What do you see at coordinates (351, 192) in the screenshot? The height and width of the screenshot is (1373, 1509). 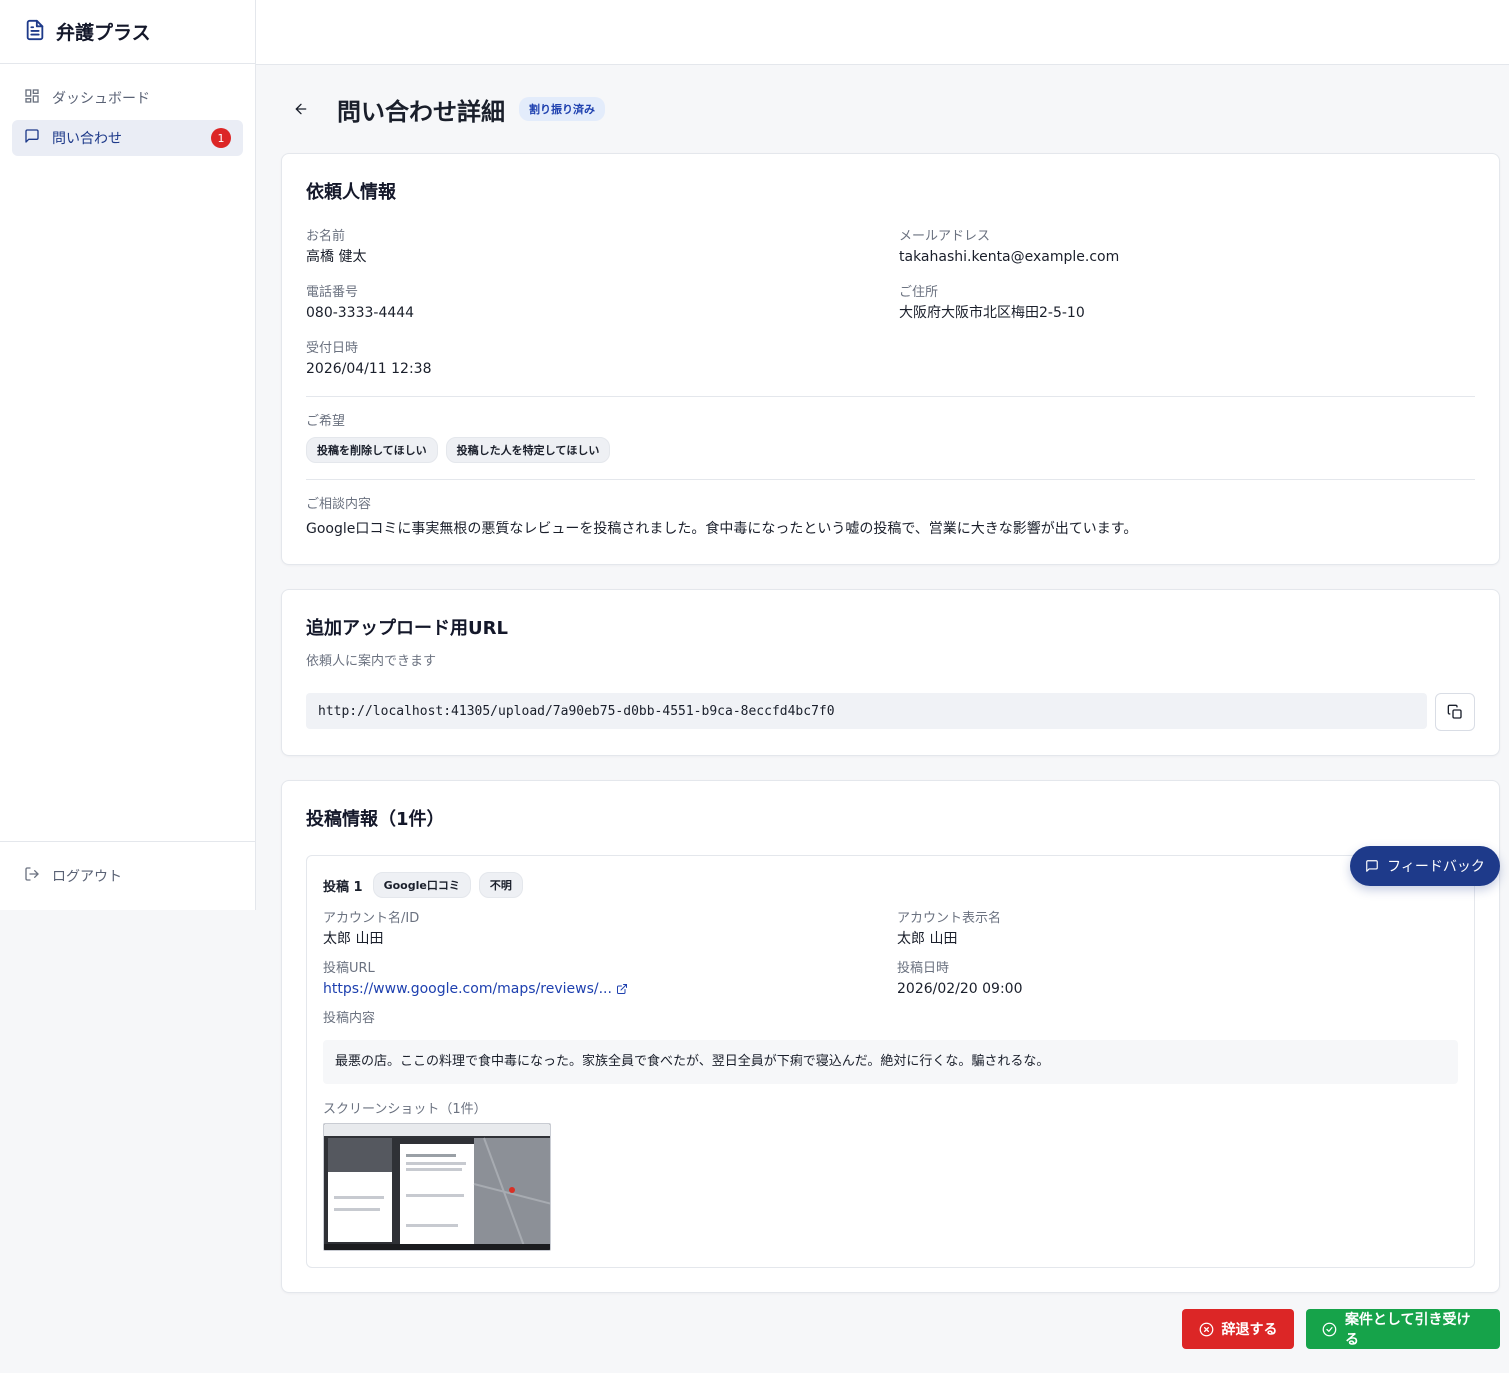 I see `card-title: 依頼人情報` at bounding box center [351, 192].